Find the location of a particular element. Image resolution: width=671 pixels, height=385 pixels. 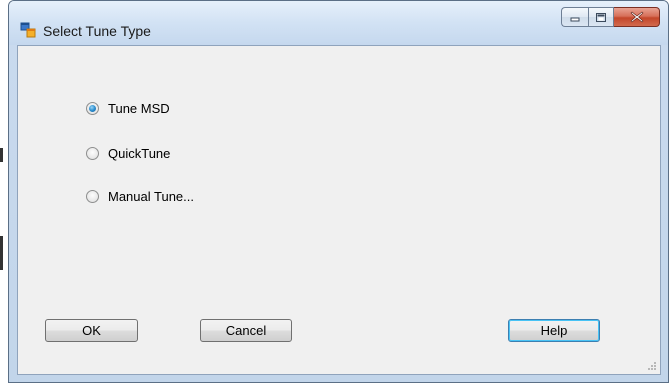

caption-buttons is located at coordinates (610, 18).